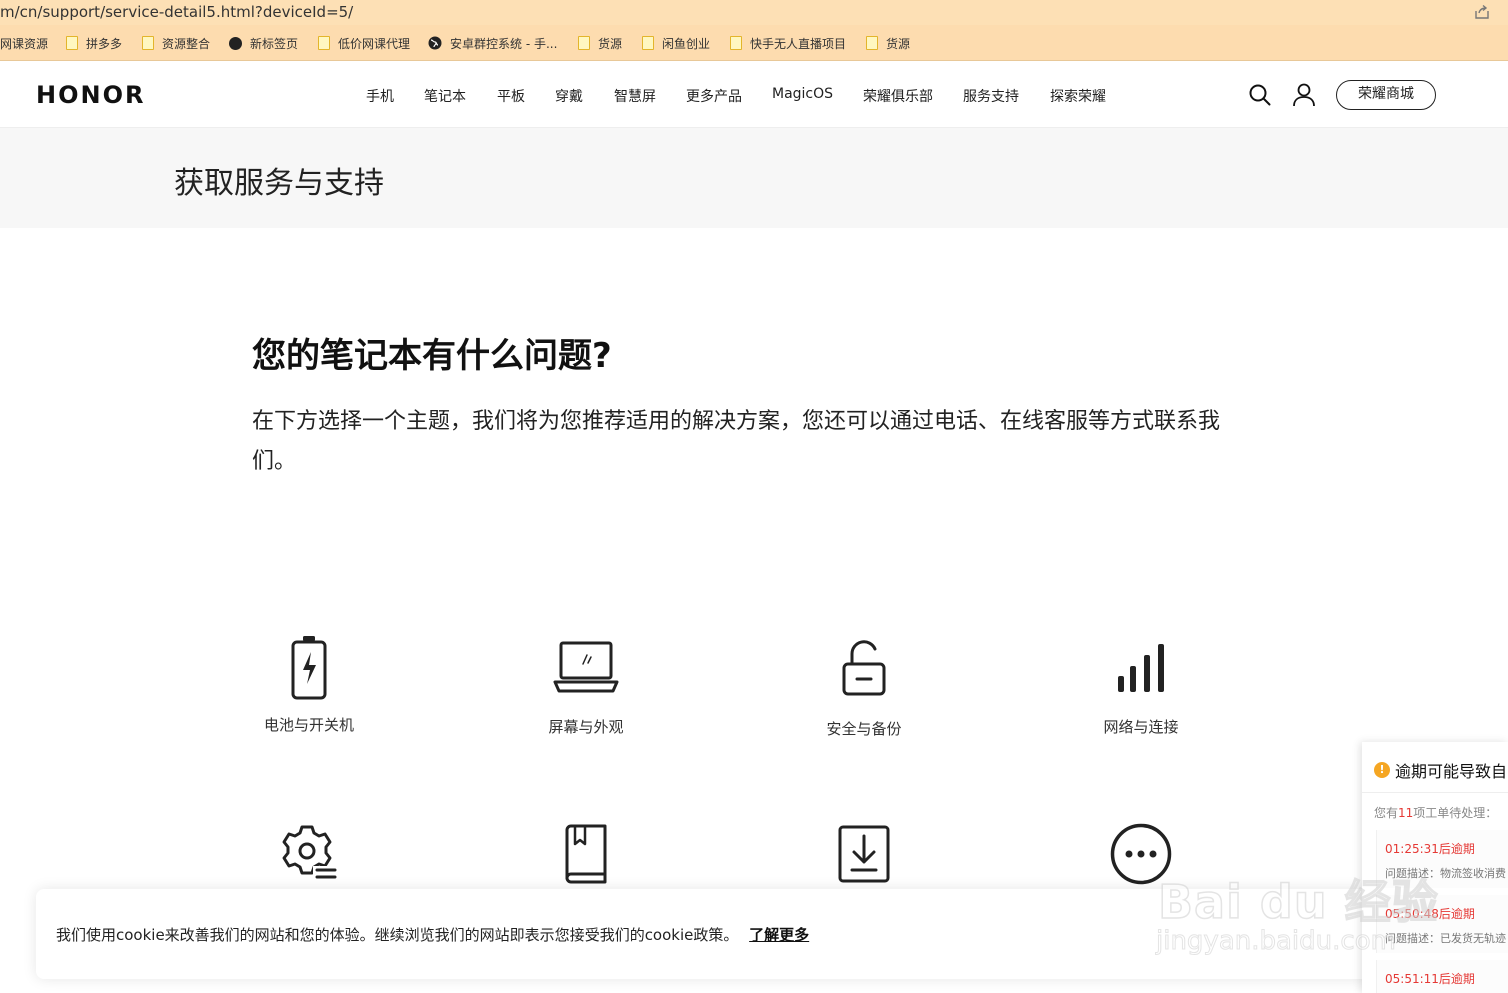  What do you see at coordinates (586, 667) in the screenshot?
I see `laptop-icon` at bounding box center [586, 667].